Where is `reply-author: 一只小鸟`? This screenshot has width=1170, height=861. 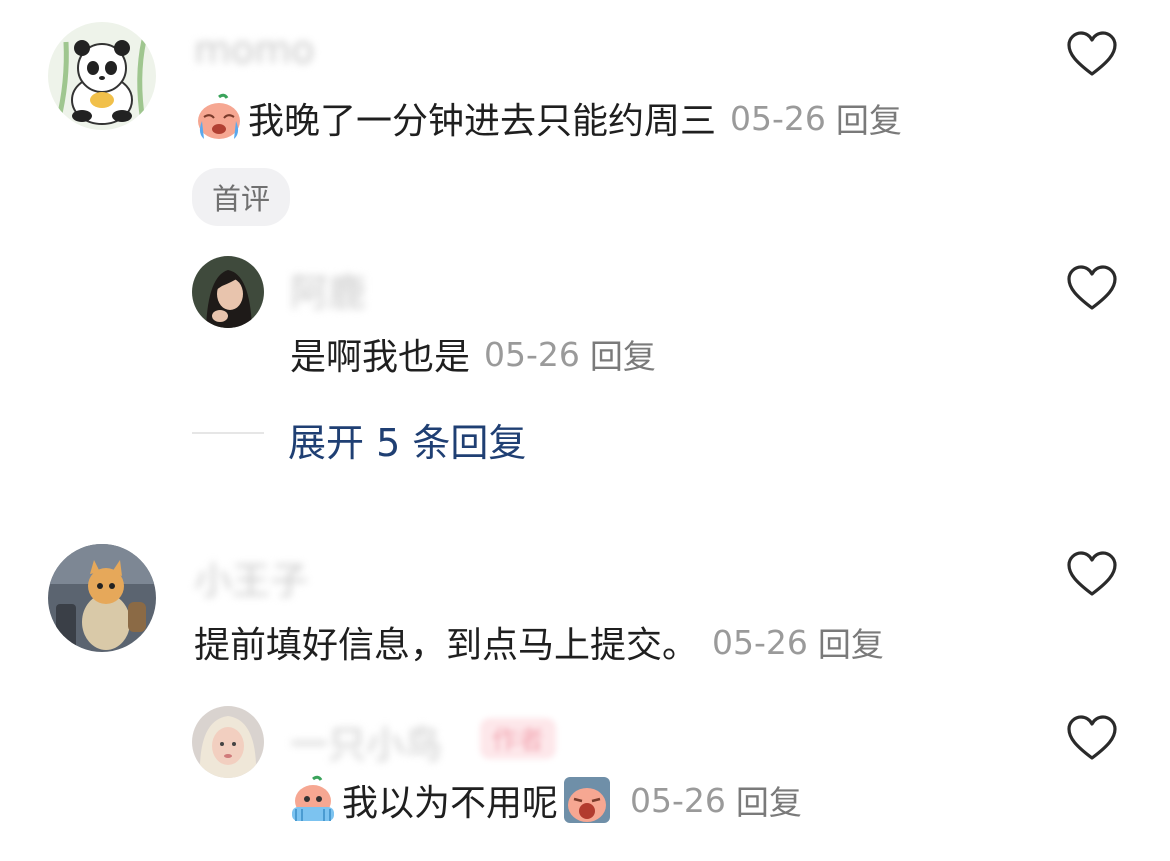
reply-author: 一只小鸟 is located at coordinates (366, 741).